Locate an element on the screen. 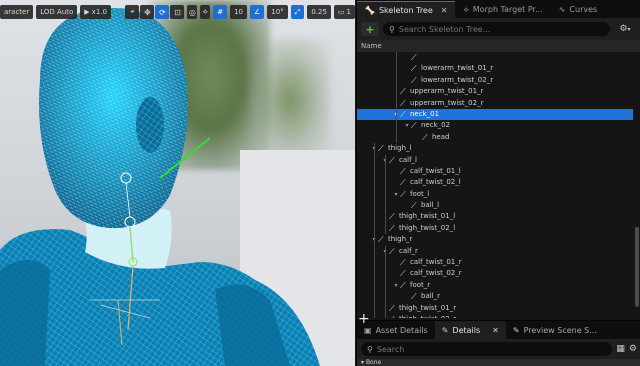  angle-snap-value: 10° is located at coordinates (277, 12).